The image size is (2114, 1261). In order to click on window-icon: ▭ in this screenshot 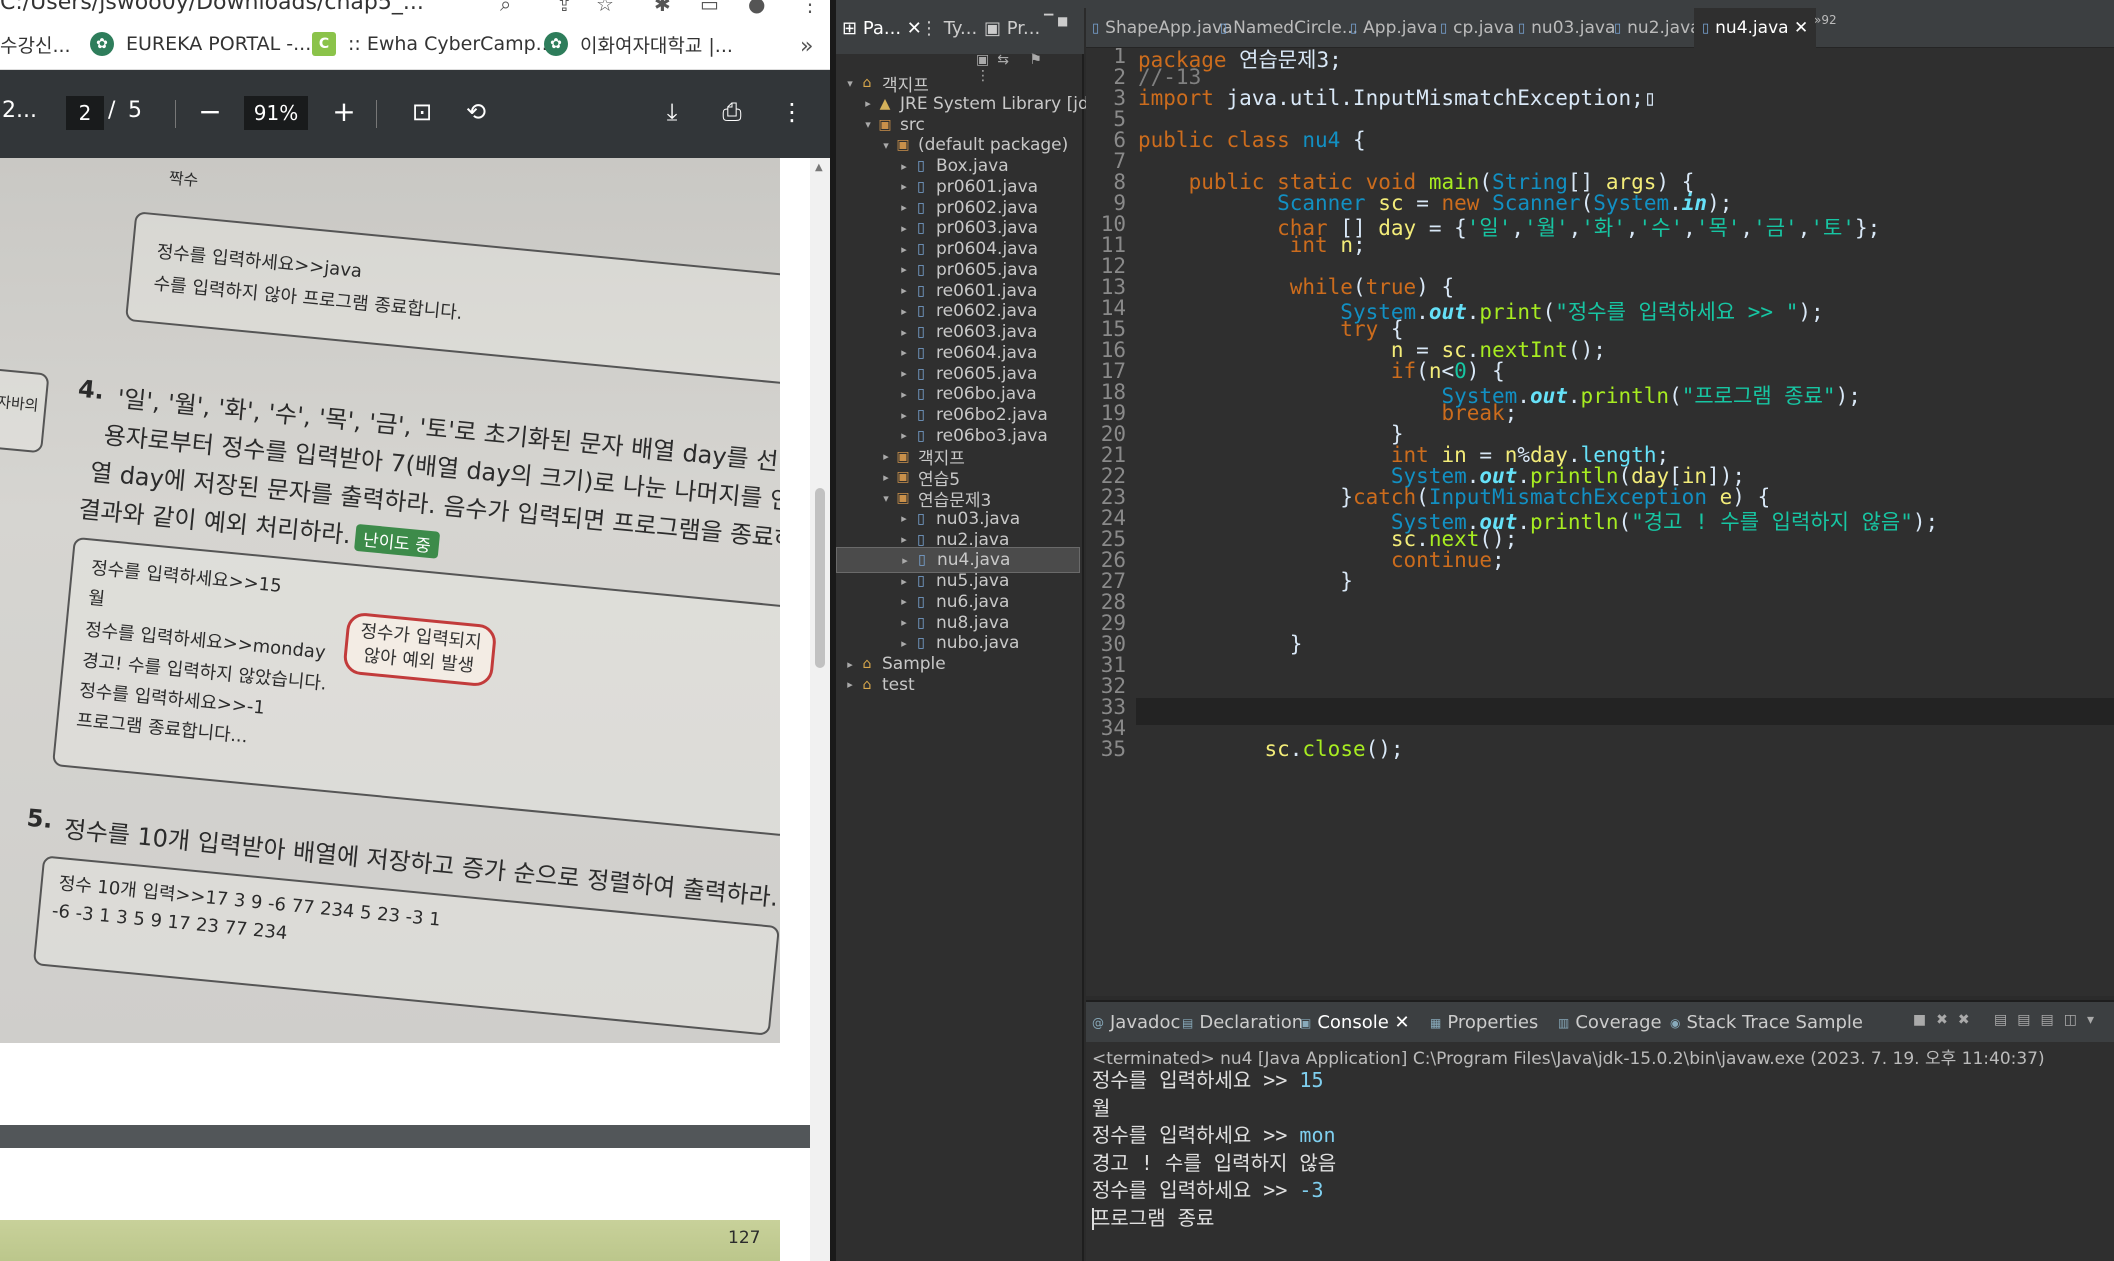, I will do `click(709, 8)`.